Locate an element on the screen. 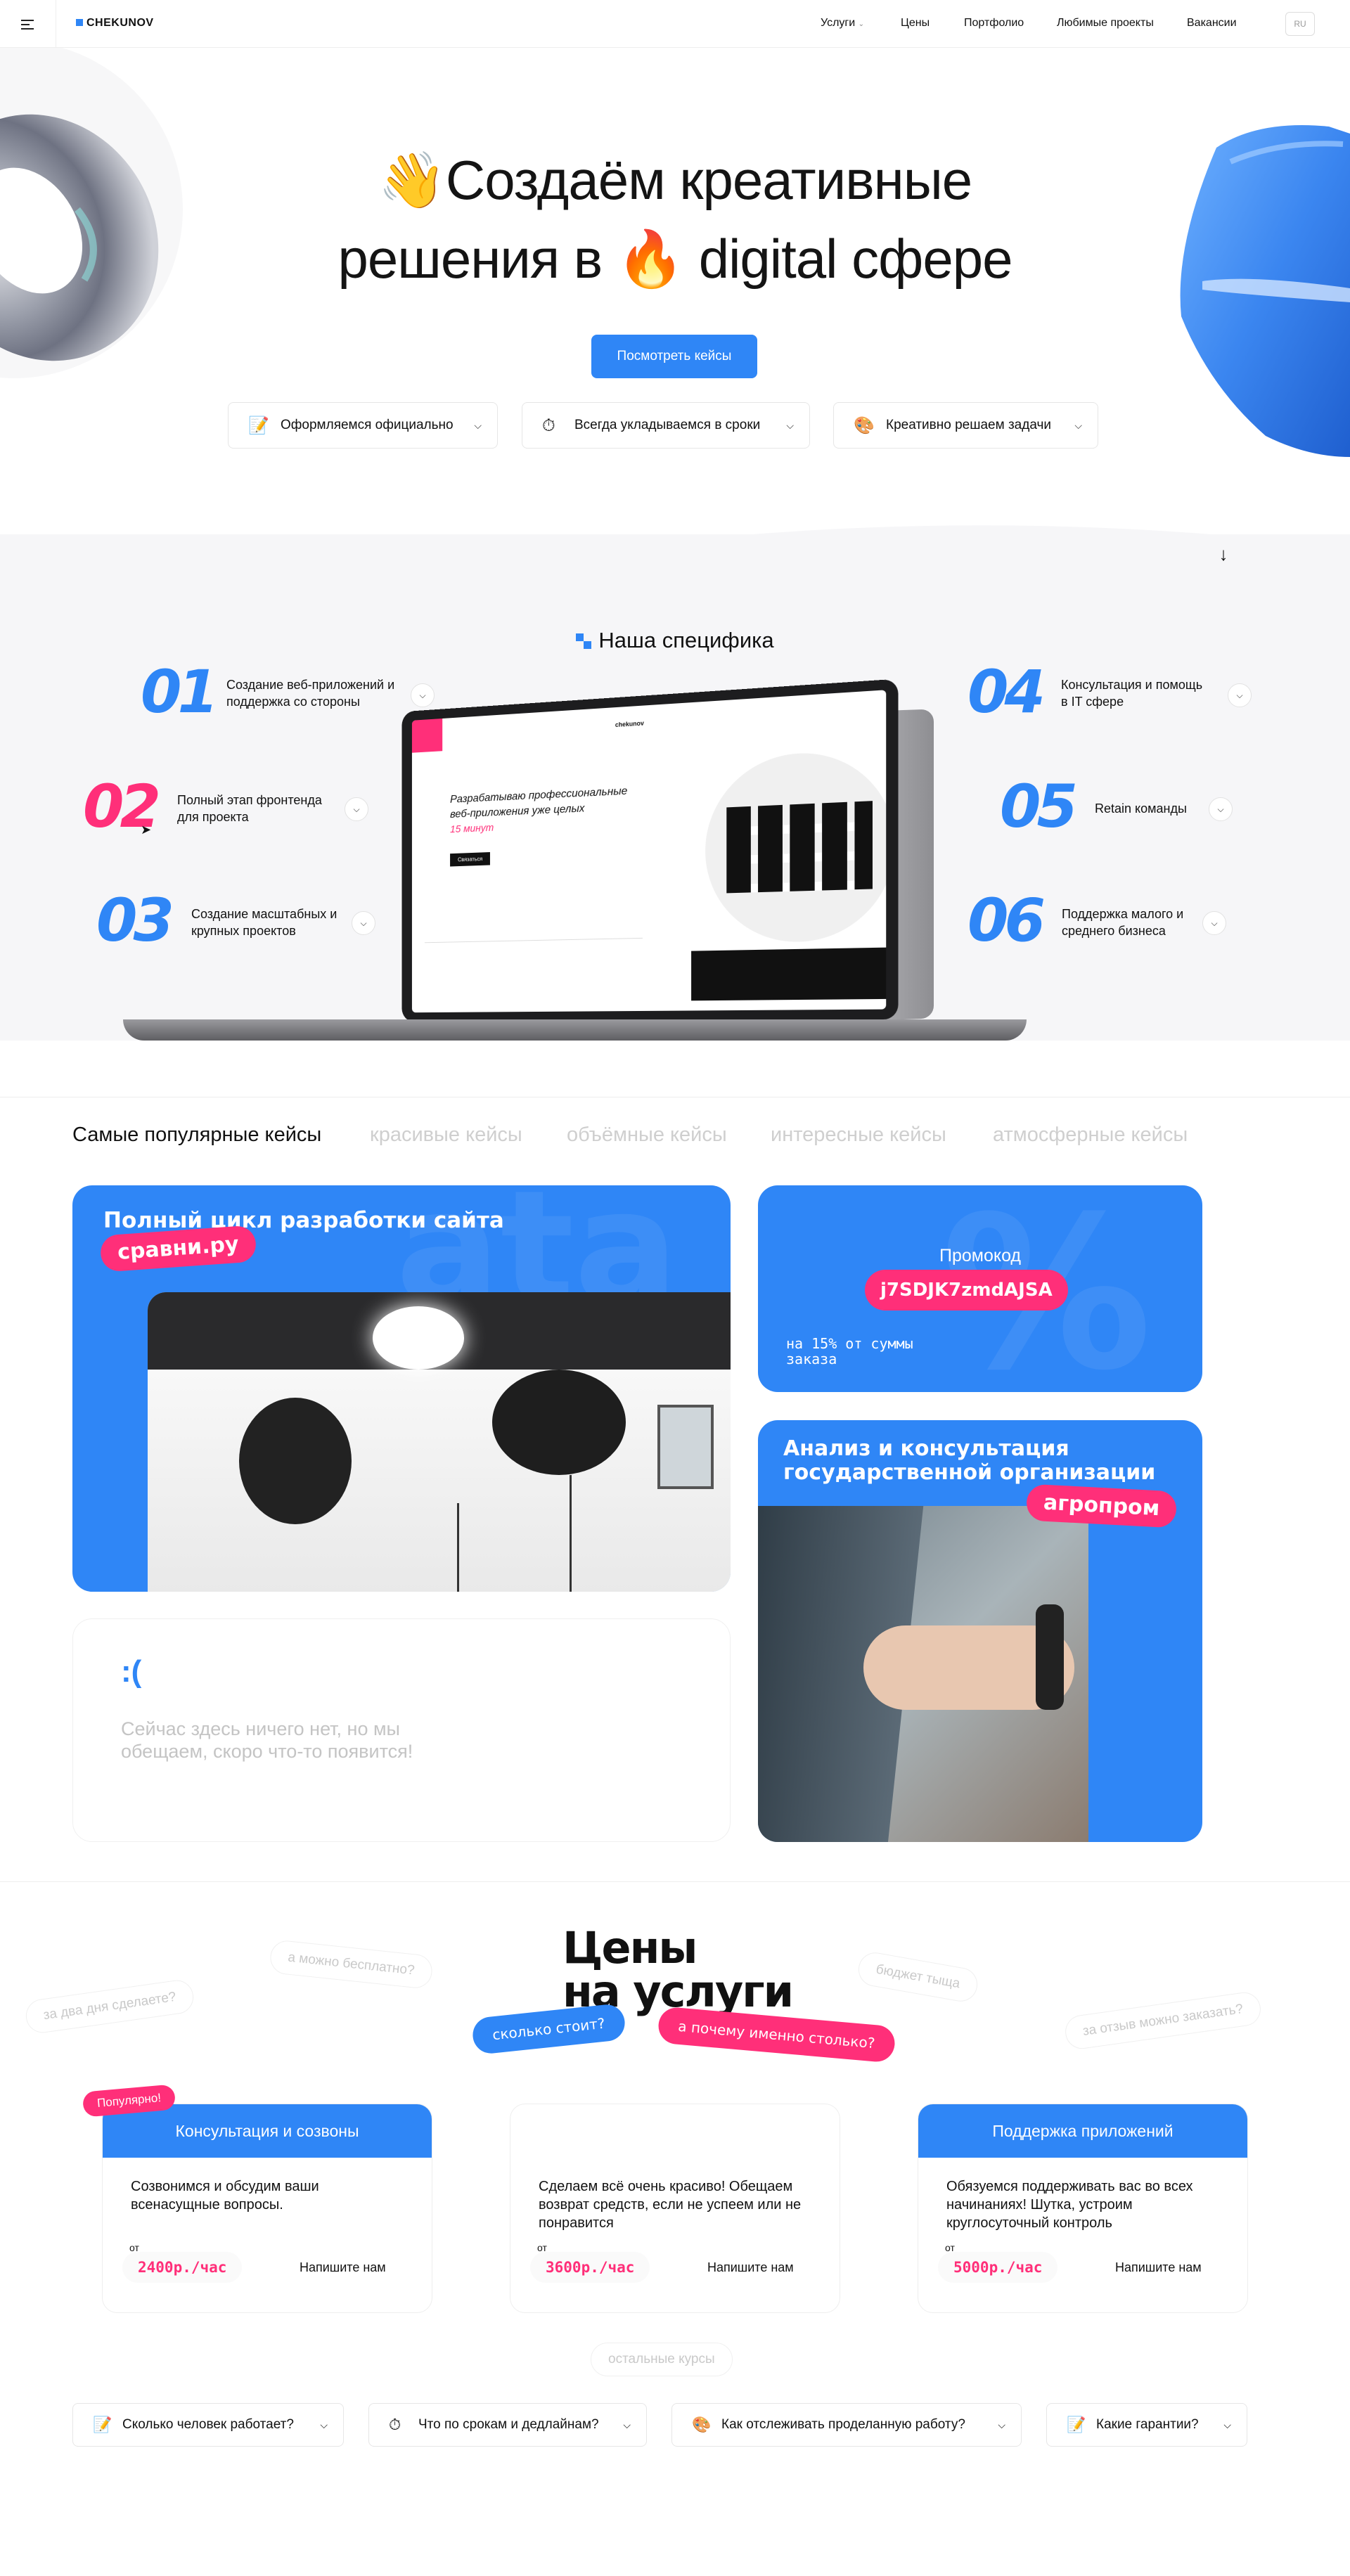 The height and width of the screenshot is (2576, 1350). other-courses-link: остальные курсы is located at coordinates (662, 2359).